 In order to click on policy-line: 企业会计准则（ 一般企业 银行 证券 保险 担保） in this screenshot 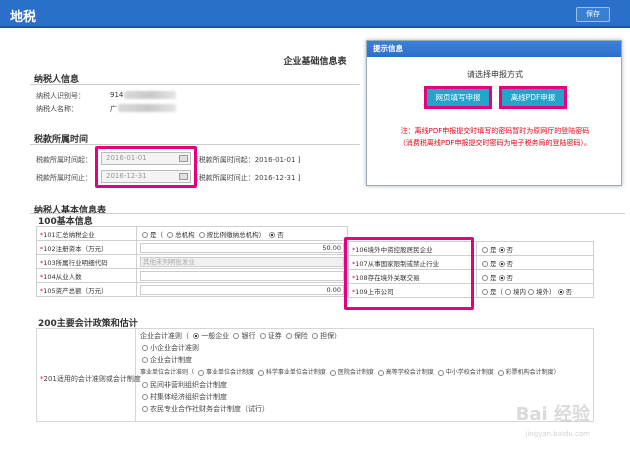, I will do `click(241, 336)`.